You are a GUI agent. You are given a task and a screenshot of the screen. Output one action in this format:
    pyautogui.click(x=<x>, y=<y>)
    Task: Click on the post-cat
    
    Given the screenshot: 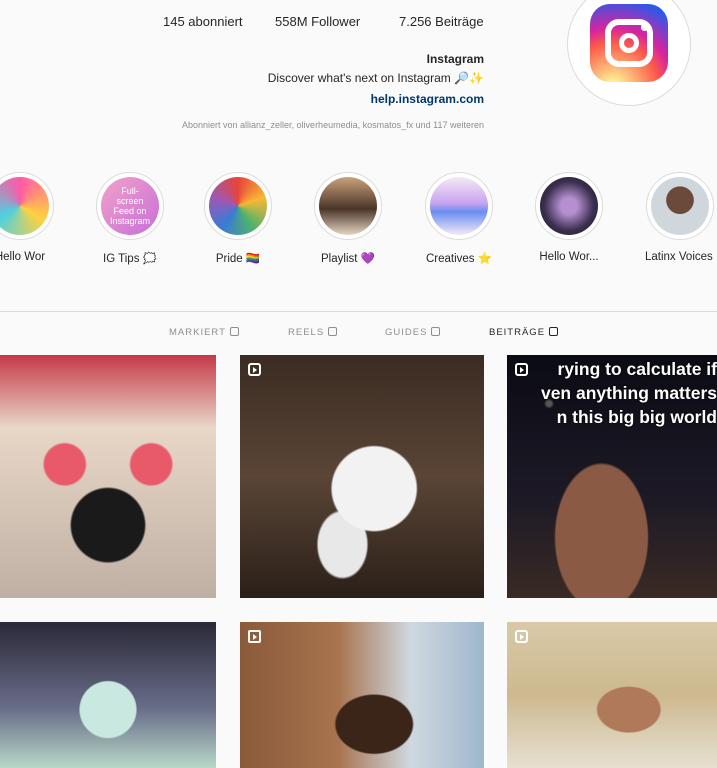 What is the action you would take?
    pyautogui.click(x=362, y=476)
    